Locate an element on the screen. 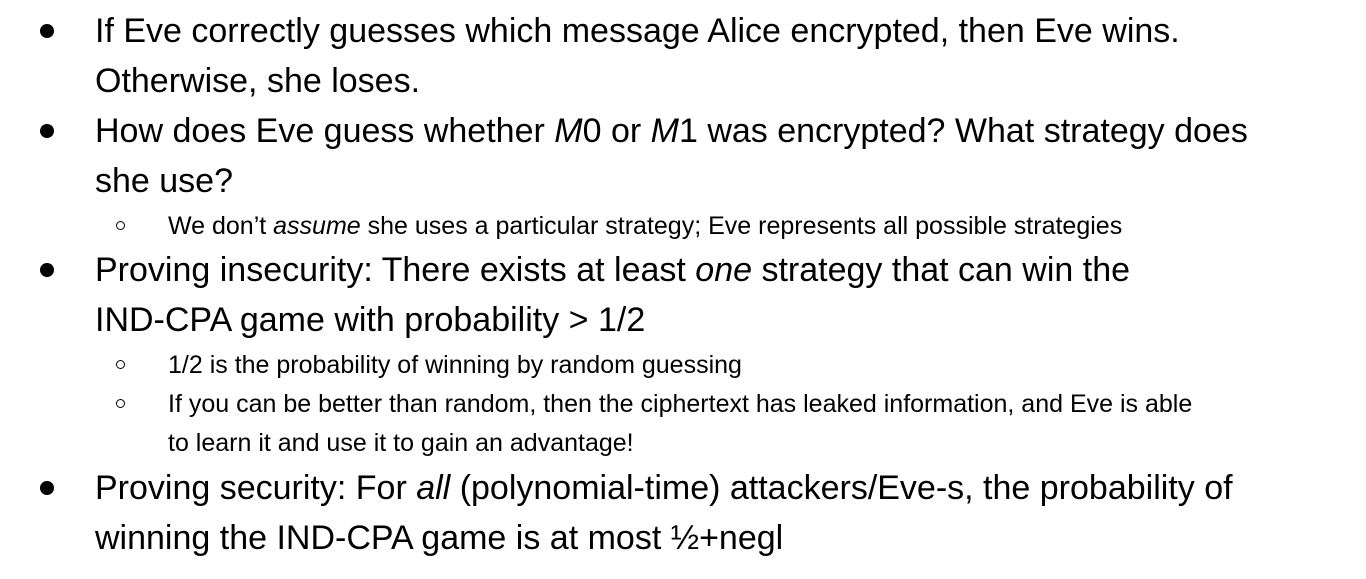 The image size is (1366, 579). sub-bullet-2-1-emphasis: assume is located at coordinates (317, 226).